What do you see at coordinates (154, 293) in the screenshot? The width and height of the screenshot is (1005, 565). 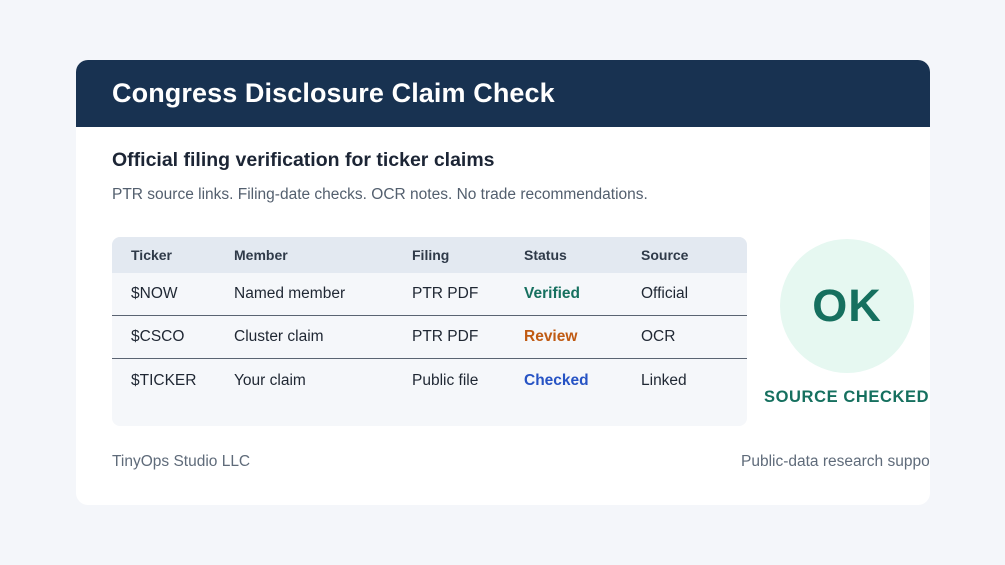 I see `ticker-cell: $NOW` at bounding box center [154, 293].